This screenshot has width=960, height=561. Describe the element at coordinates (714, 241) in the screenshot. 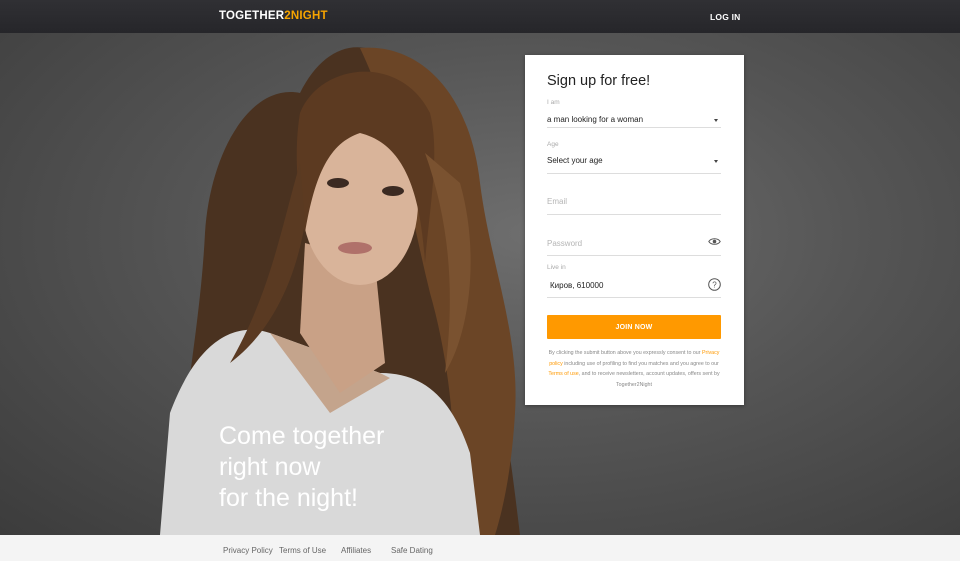

I see `eye-icon` at that location.